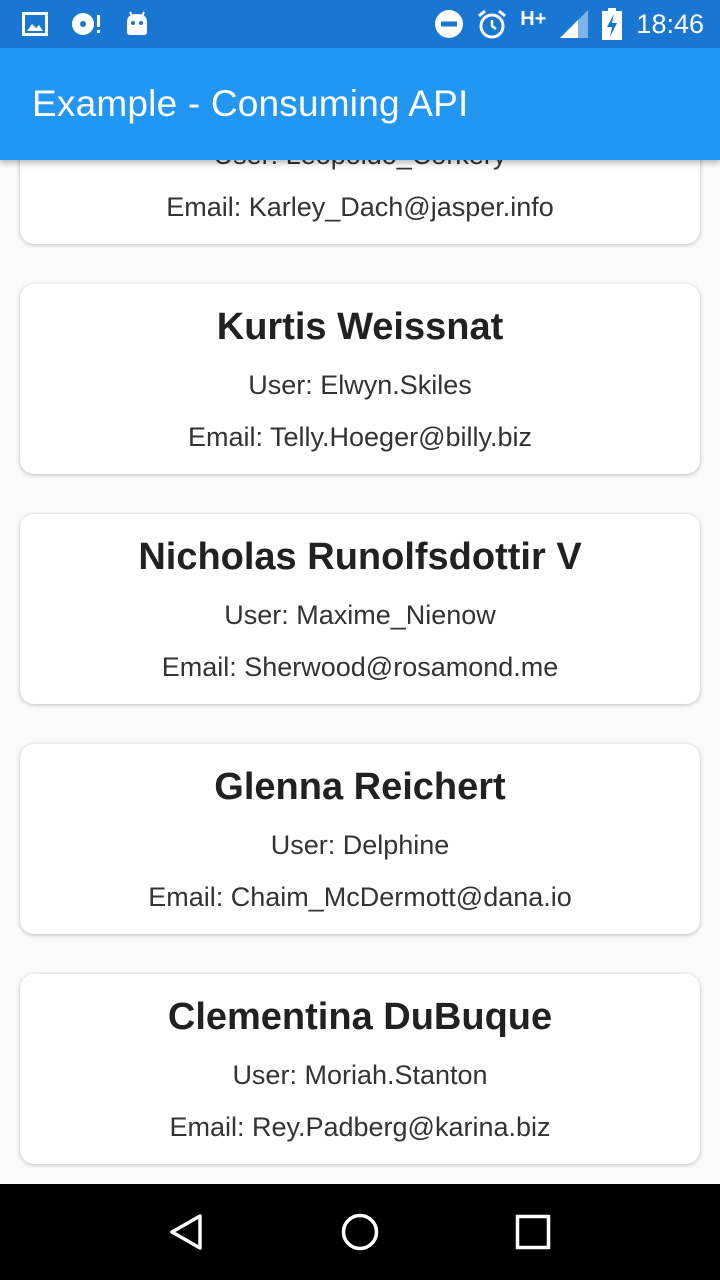  What do you see at coordinates (360, 437) in the screenshot?
I see `user-email: Email: Telly.Hoeger@billy.biz` at bounding box center [360, 437].